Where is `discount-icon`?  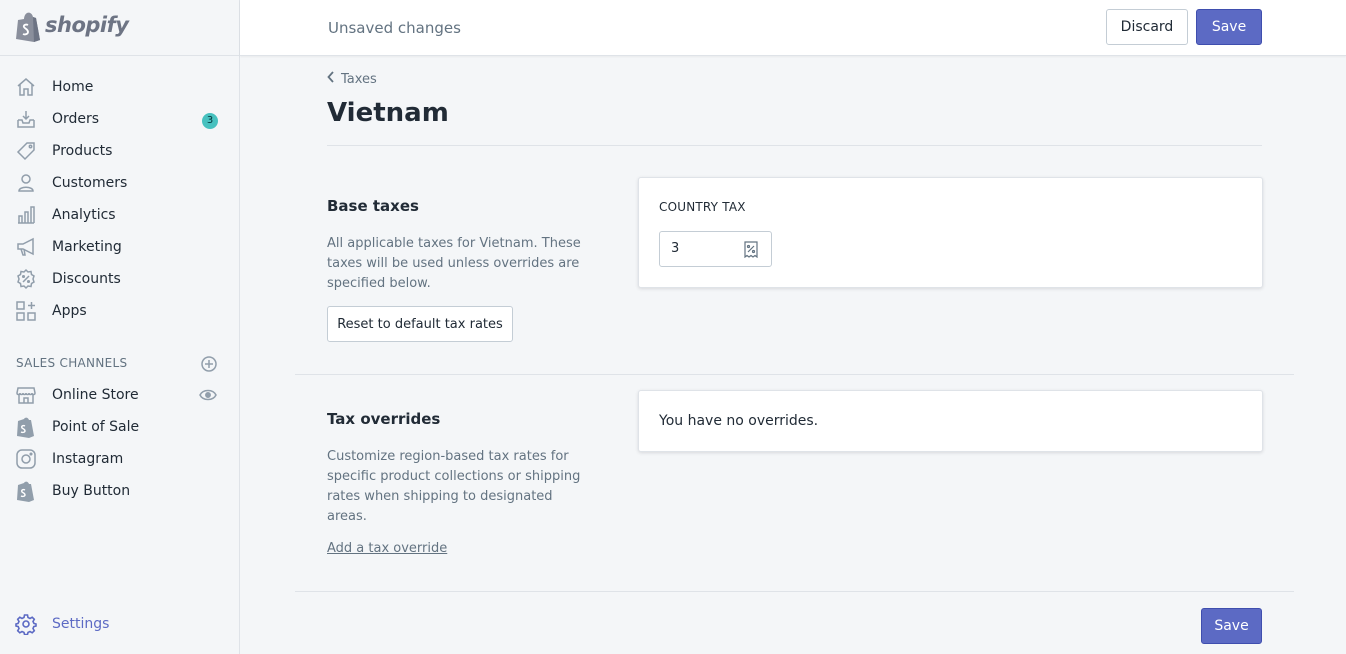
discount-icon is located at coordinates (26, 279).